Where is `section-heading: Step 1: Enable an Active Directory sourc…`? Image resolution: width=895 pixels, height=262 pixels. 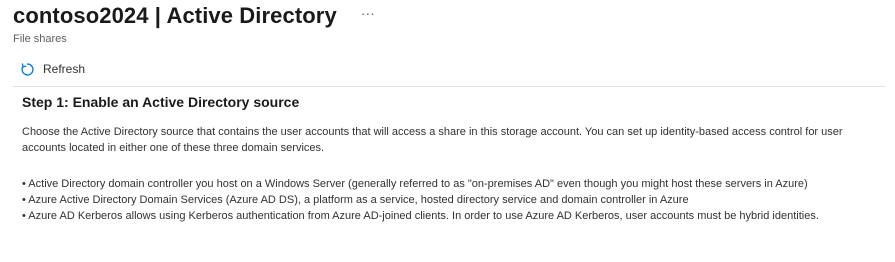 section-heading: Step 1: Enable an Active Directory sourc… is located at coordinates (161, 102).